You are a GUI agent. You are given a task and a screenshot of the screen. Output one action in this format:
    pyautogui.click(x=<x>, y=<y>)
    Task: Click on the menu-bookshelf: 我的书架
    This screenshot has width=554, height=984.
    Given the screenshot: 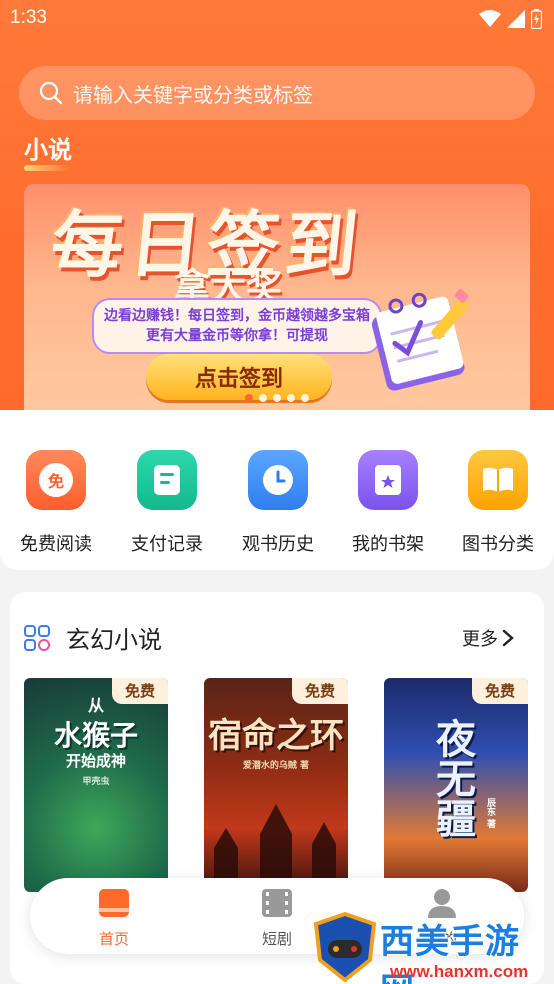 What is the action you would take?
    pyautogui.click(x=388, y=503)
    